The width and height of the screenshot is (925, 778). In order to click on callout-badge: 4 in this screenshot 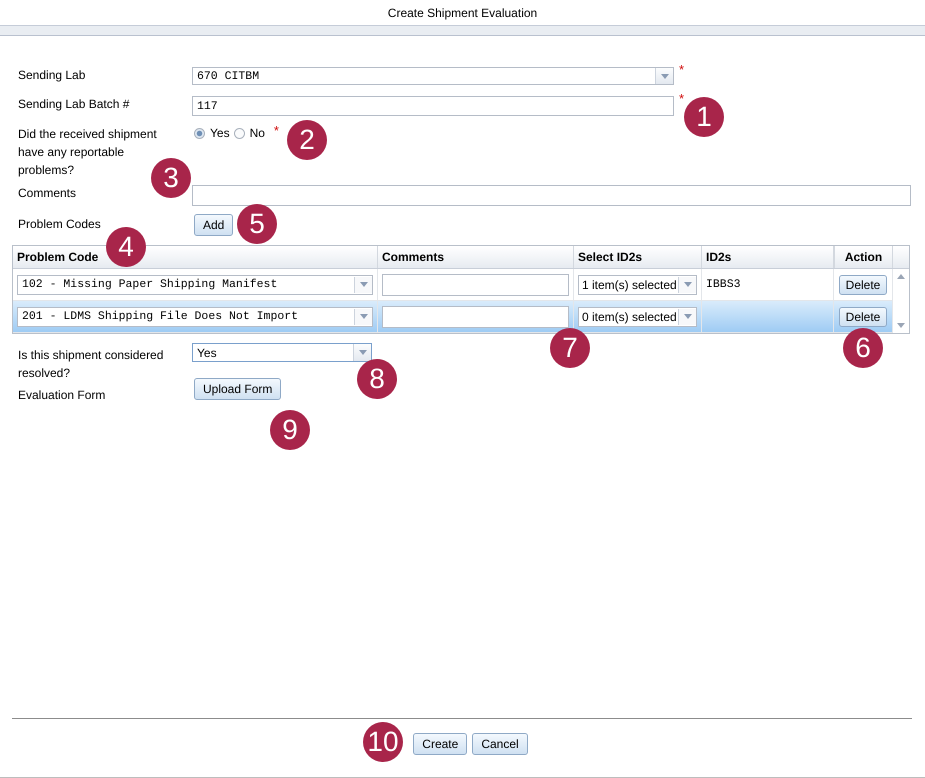, I will do `click(126, 247)`.